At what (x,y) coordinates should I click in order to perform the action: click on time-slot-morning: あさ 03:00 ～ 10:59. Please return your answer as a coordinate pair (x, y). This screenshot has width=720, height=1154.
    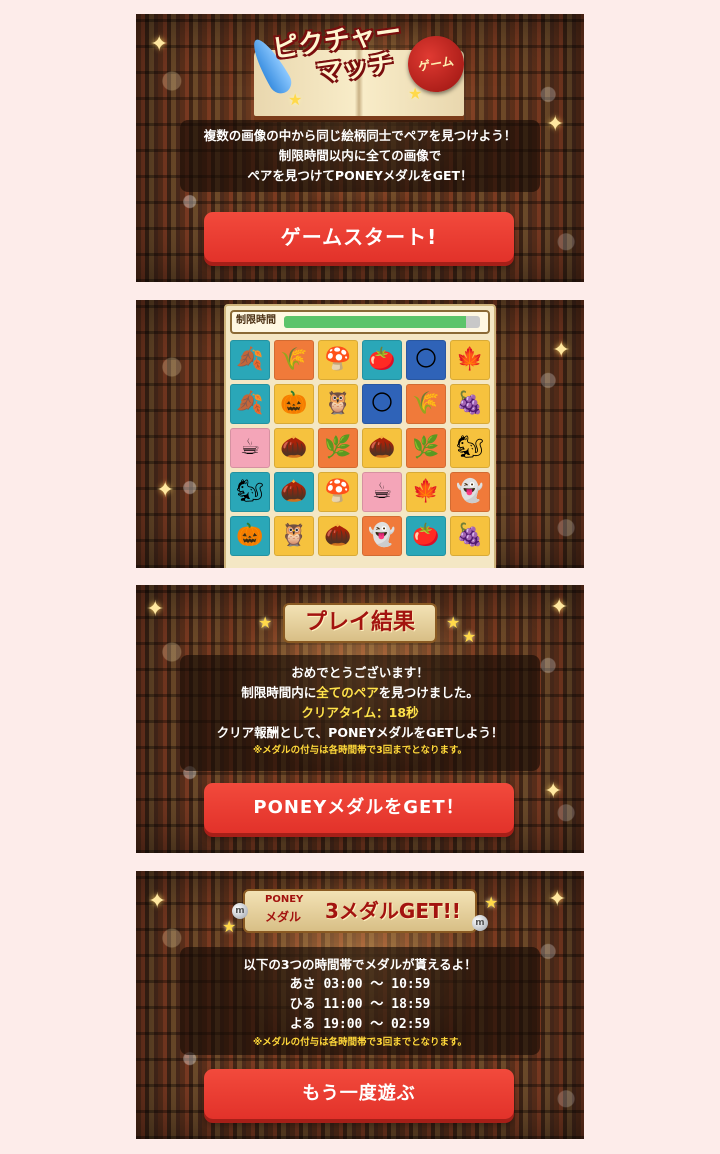
    Looking at the image, I should click on (360, 984).